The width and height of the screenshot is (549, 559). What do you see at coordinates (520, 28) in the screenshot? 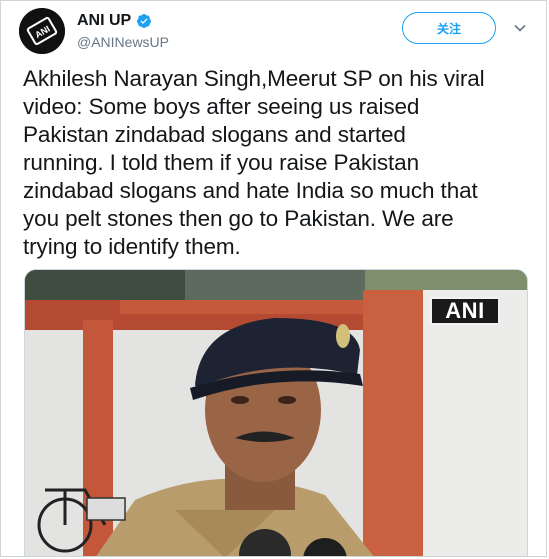
I see `chevron-down-icon` at bounding box center [520, 28].